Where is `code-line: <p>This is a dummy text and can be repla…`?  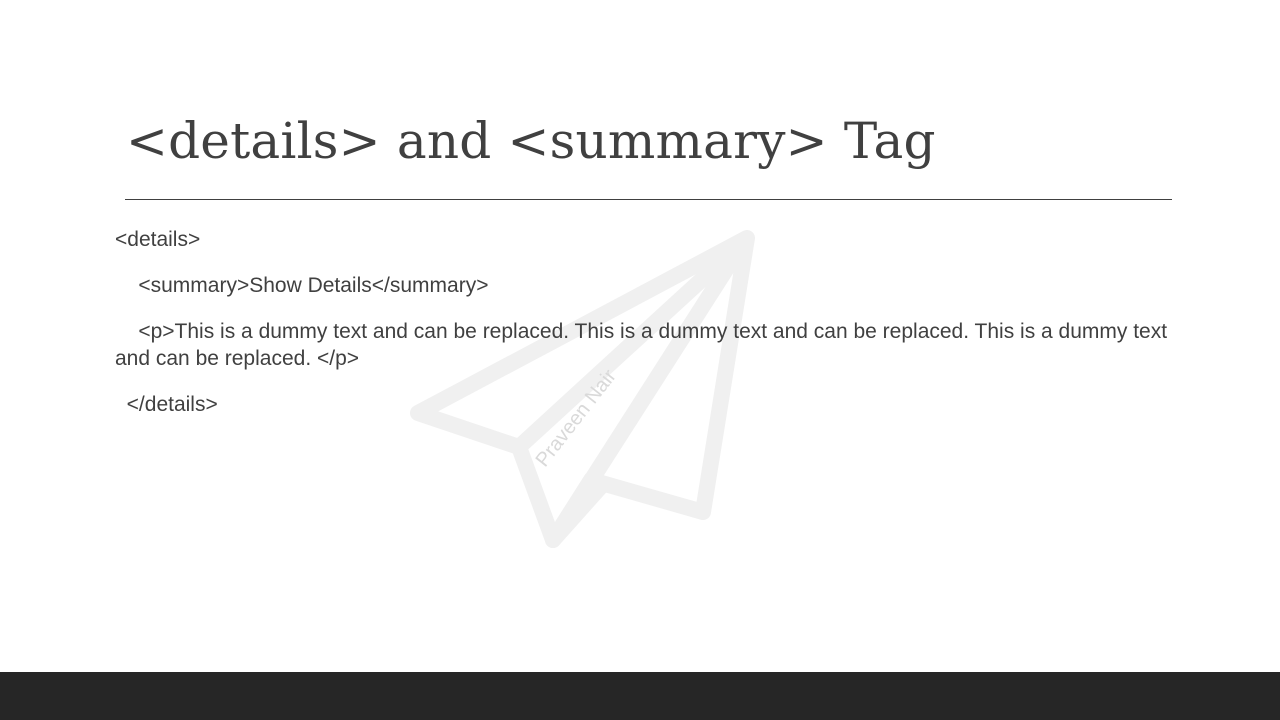
code-line: <p>This is a dummy text and can be repla… is located at coordinates (645, 345).